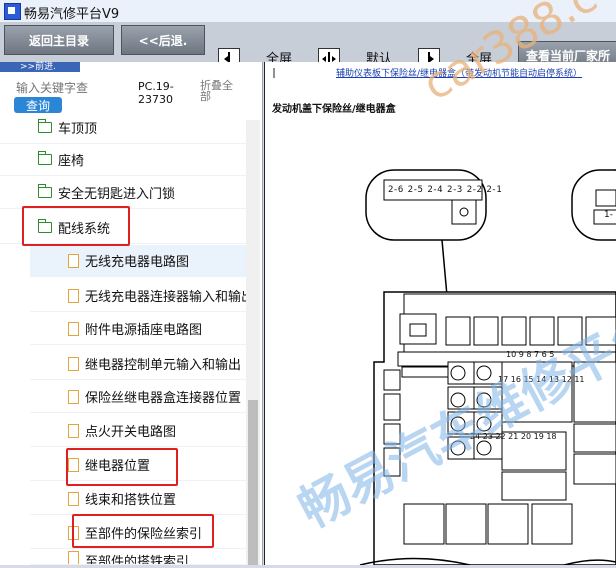 The image size is (616, 568). What do you see at coordinates (38, 105) in the screenshot?
I see `search-button: 查询` at bounding box center [38, 105].